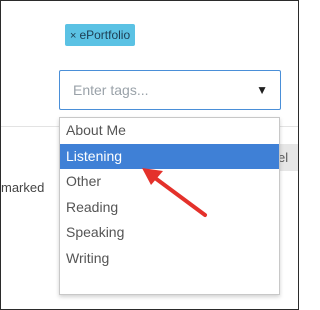 Image resolution: width=320 pixels, height=310 pixels. I want to click on option-other: Other, so click(169, 182).